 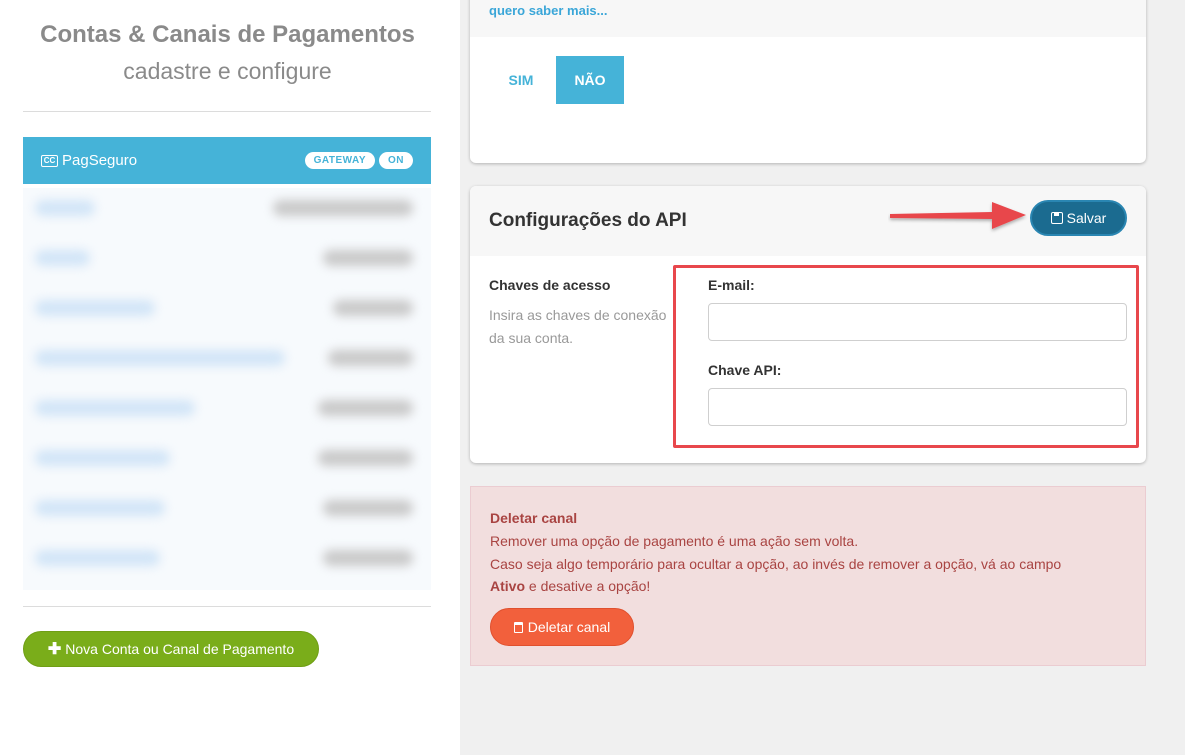 What do you see at coordinates (958, 215) in the screenshot?
I see `annotation-arrow-icon` at bounding box center [958, 215].